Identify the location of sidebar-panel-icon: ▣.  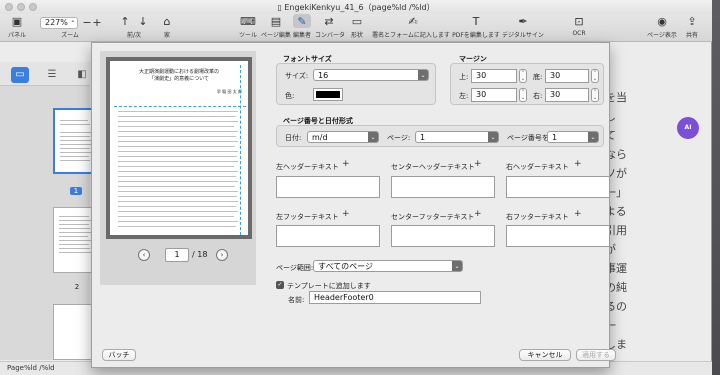
(17, 22).